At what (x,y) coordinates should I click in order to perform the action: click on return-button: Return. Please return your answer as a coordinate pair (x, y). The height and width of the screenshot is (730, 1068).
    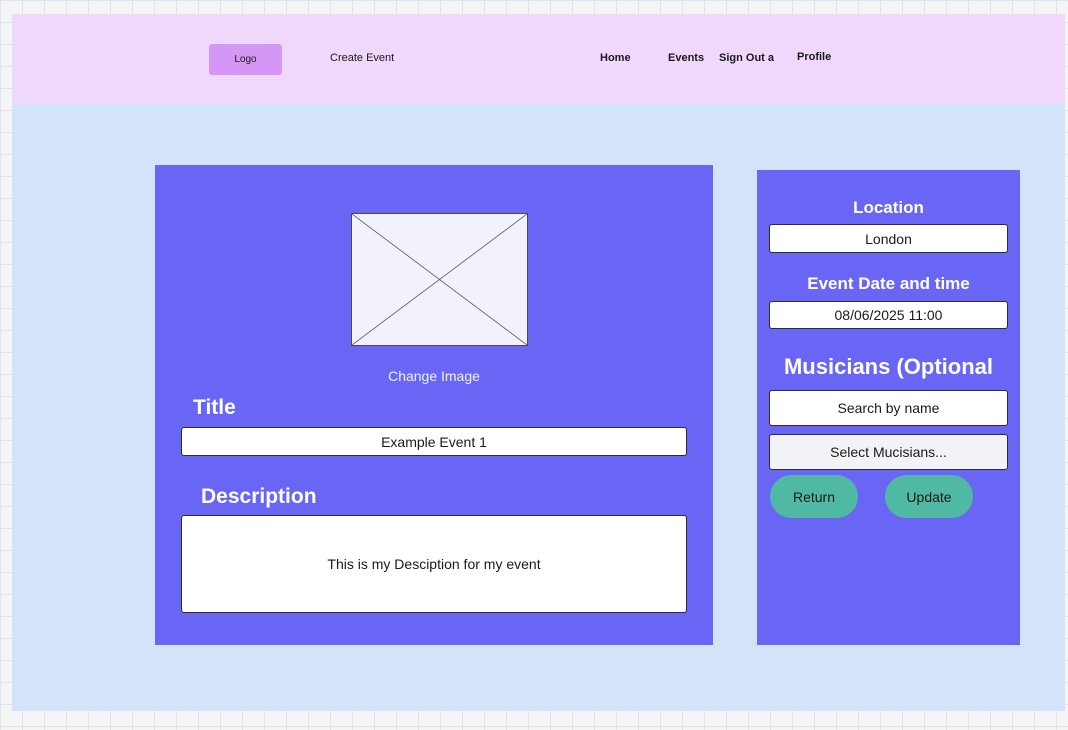
    Looking at the image, I should click on (814, 496).